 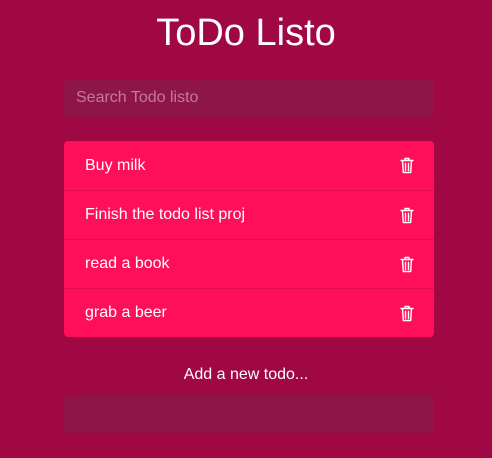 I want to click on todo-text: read a book, so click(x=127, y=263).